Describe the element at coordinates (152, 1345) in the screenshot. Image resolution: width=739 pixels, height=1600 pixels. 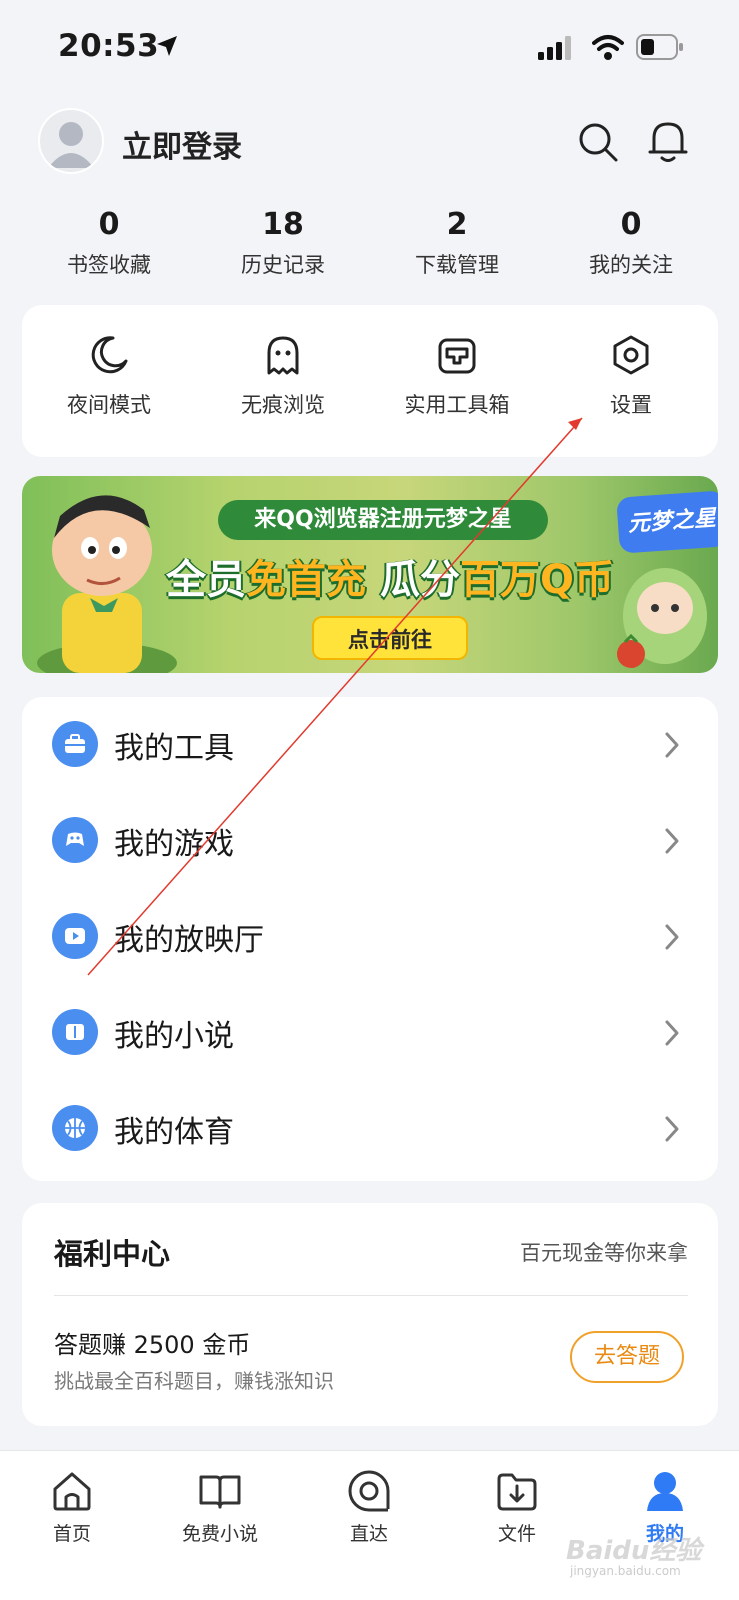
I see `quiz-title: 答题赚 2500 金币` at that location.